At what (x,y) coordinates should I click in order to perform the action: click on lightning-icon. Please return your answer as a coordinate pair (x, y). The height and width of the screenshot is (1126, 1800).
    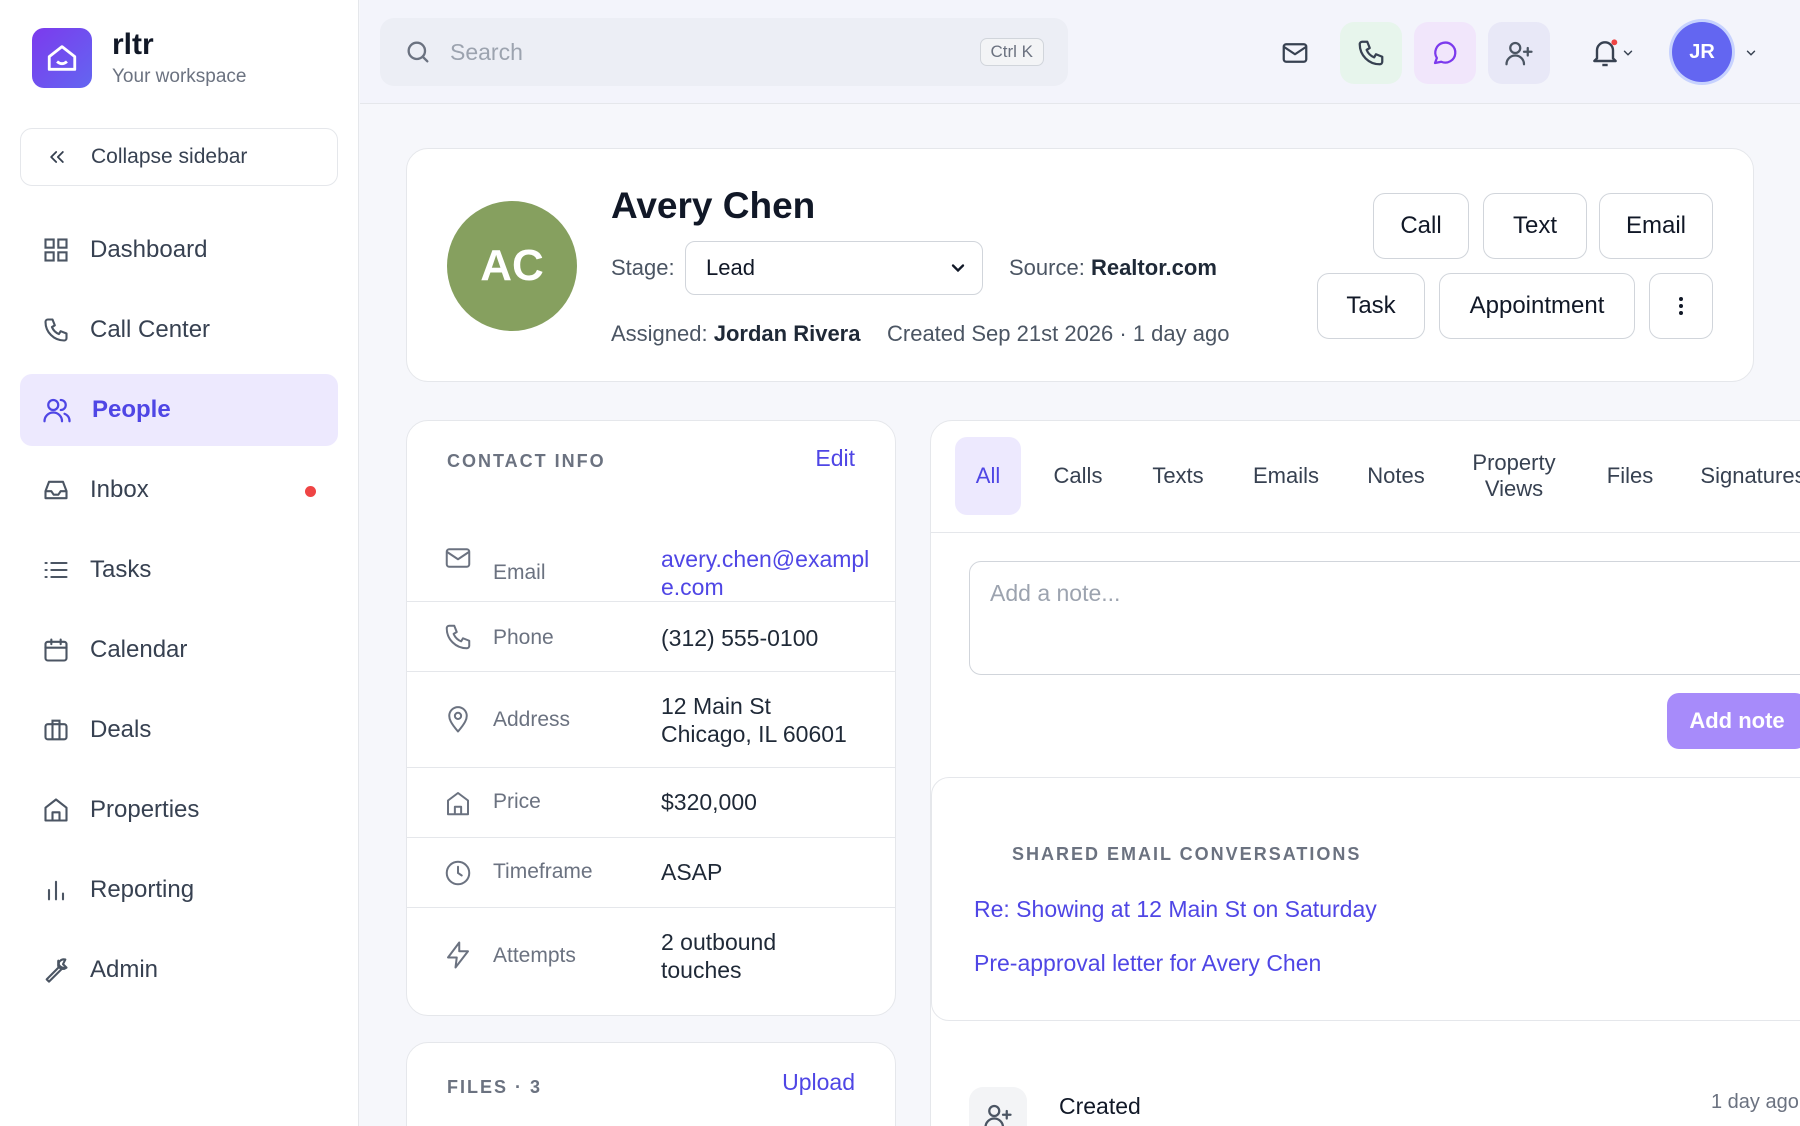
    Looking at the image, I should click on (458, 955).